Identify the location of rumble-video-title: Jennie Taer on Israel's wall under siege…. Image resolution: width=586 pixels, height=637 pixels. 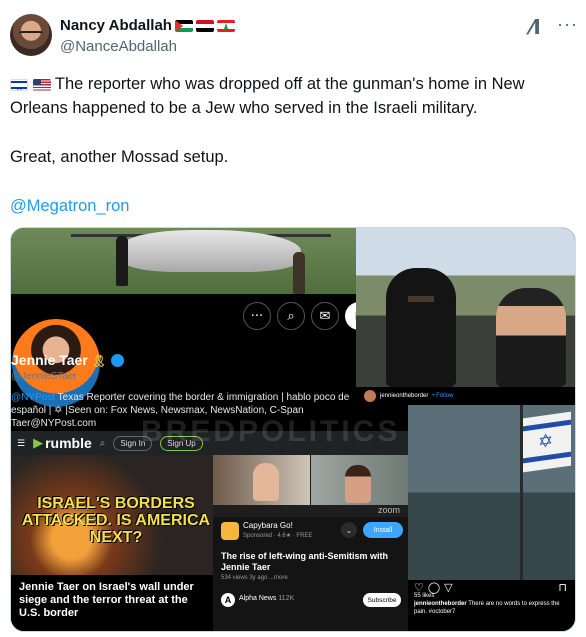
(112, 603).